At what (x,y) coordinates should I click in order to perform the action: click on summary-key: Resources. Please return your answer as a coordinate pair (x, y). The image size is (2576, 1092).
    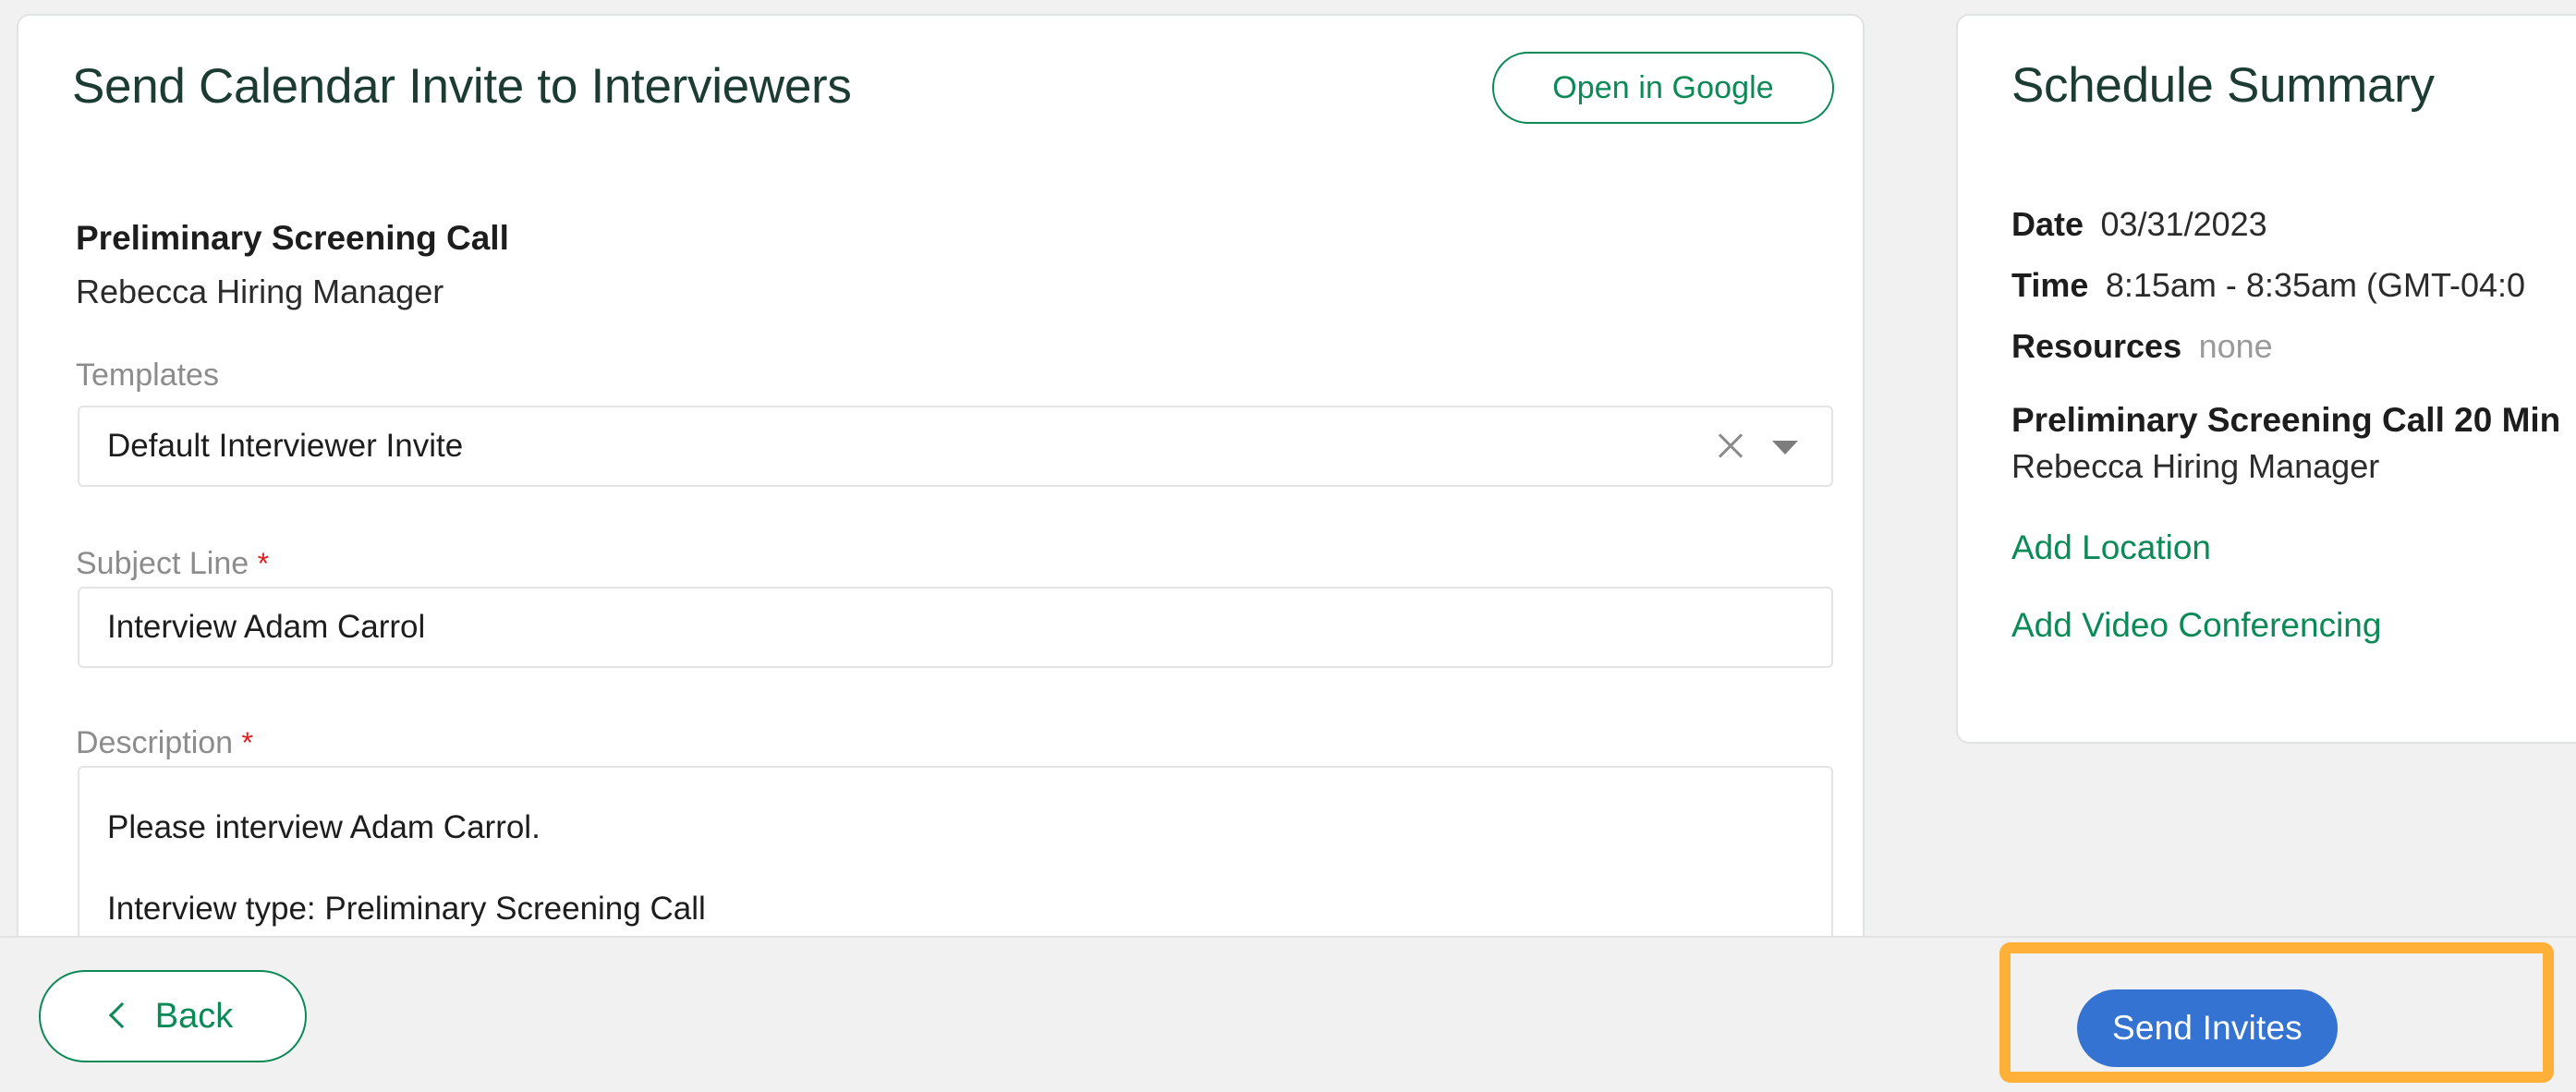
    Looking at the image, I should click on (2096, 346).